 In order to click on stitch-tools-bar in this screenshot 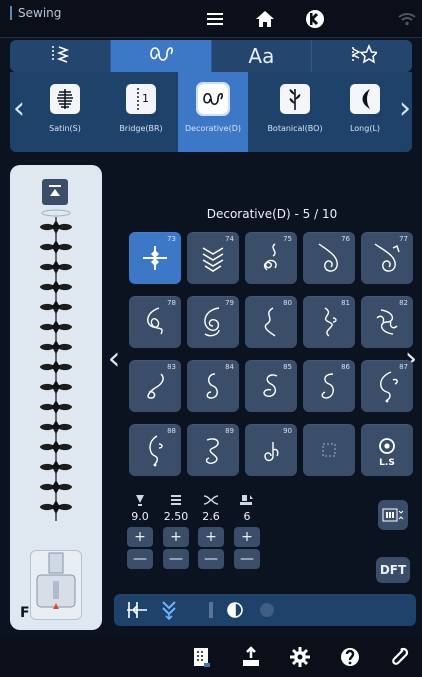, I will do `click(265, 610)`.